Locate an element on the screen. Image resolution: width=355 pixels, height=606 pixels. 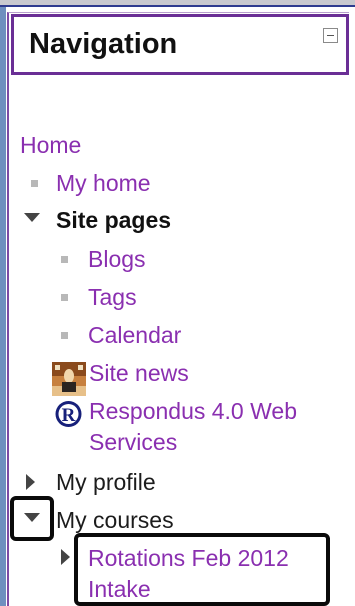
nav-calendar-link: Calendar is located at coordinates (134, 335).